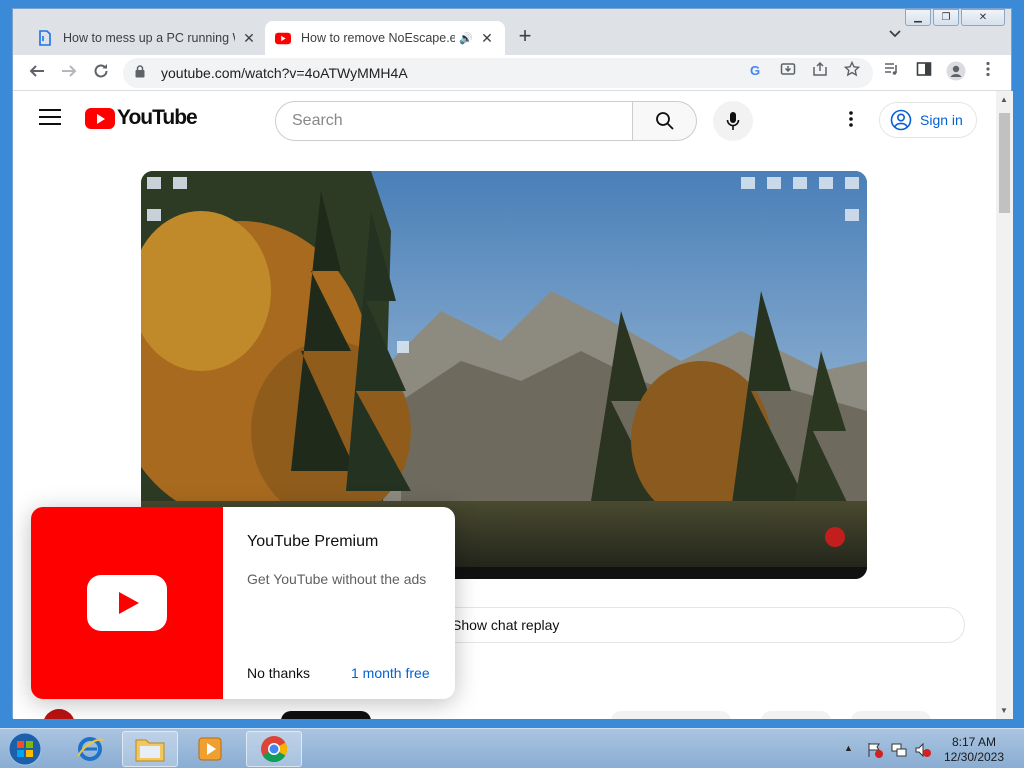 The image size is (1024, 768). Describe the element at coordinates (988, 72) in the screenshot. I see `chrome-menu-icon` at that location.